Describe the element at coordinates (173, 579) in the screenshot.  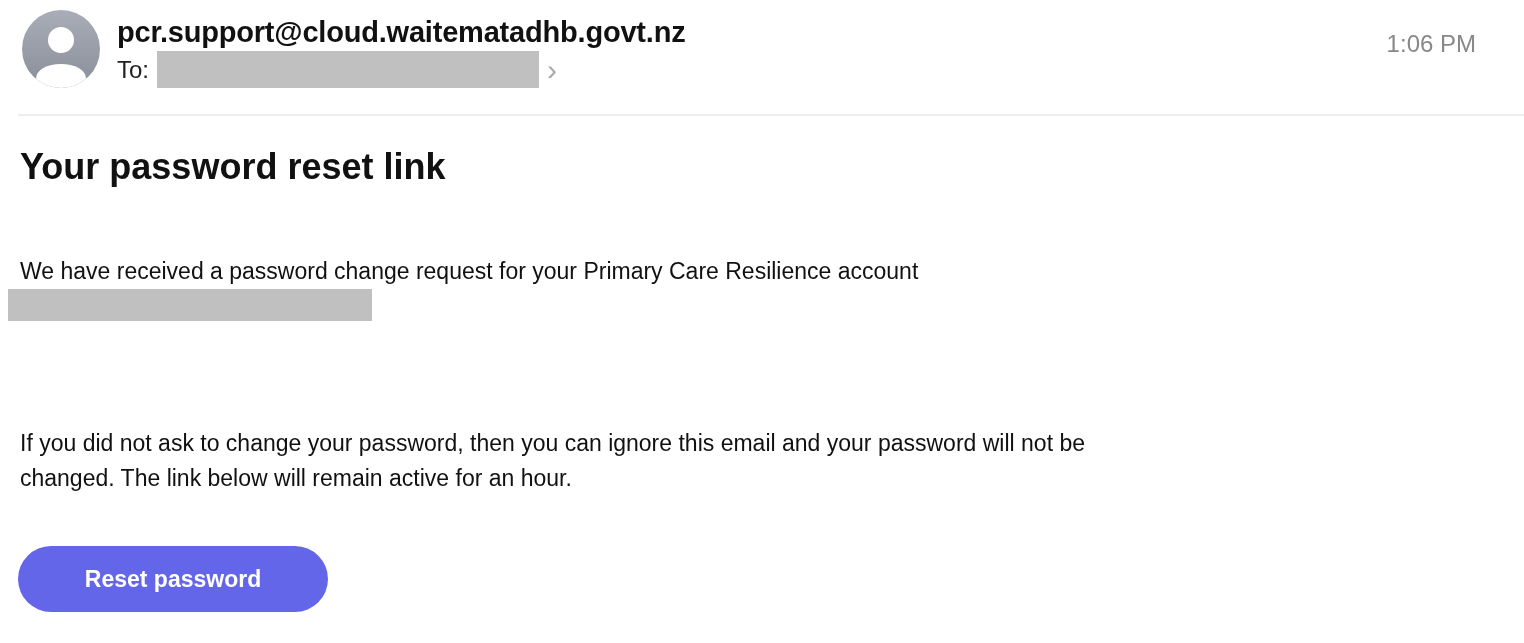
I see `reset-password-button: Reset password` at that location.